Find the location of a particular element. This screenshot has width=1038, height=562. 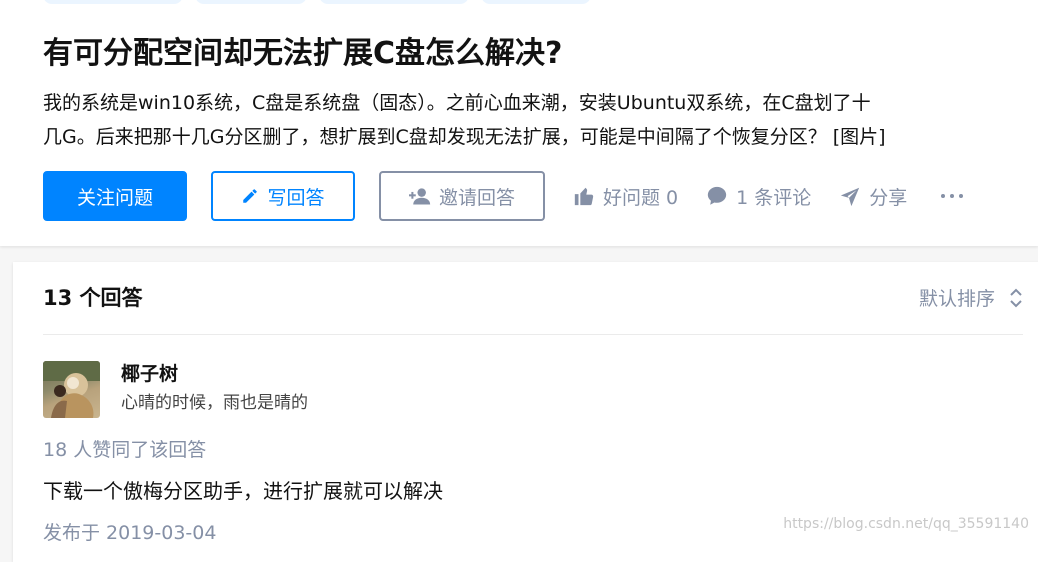

question-actions: 关注问题 写回答 邀请回答 好问题 0 1 条评论 分享 is located at coordinates (503, 196).